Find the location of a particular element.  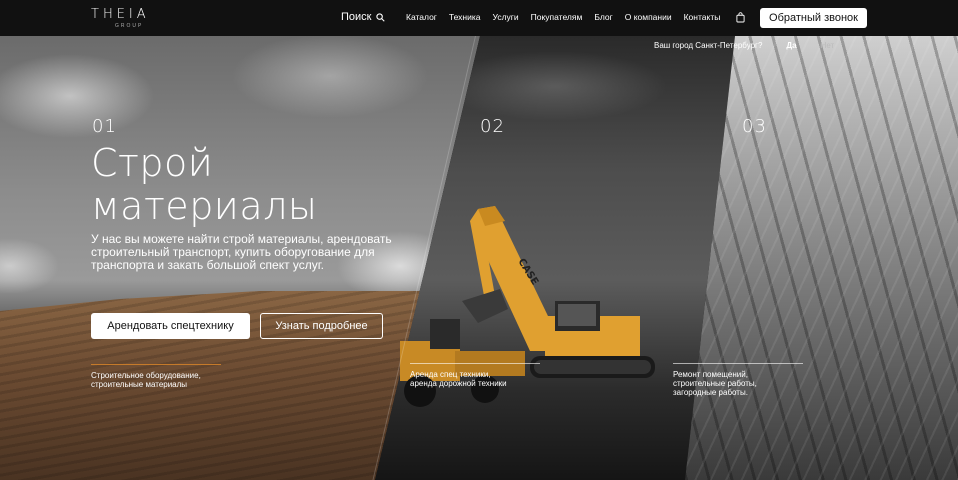

category-2-line is located at coordinates (475, 363).